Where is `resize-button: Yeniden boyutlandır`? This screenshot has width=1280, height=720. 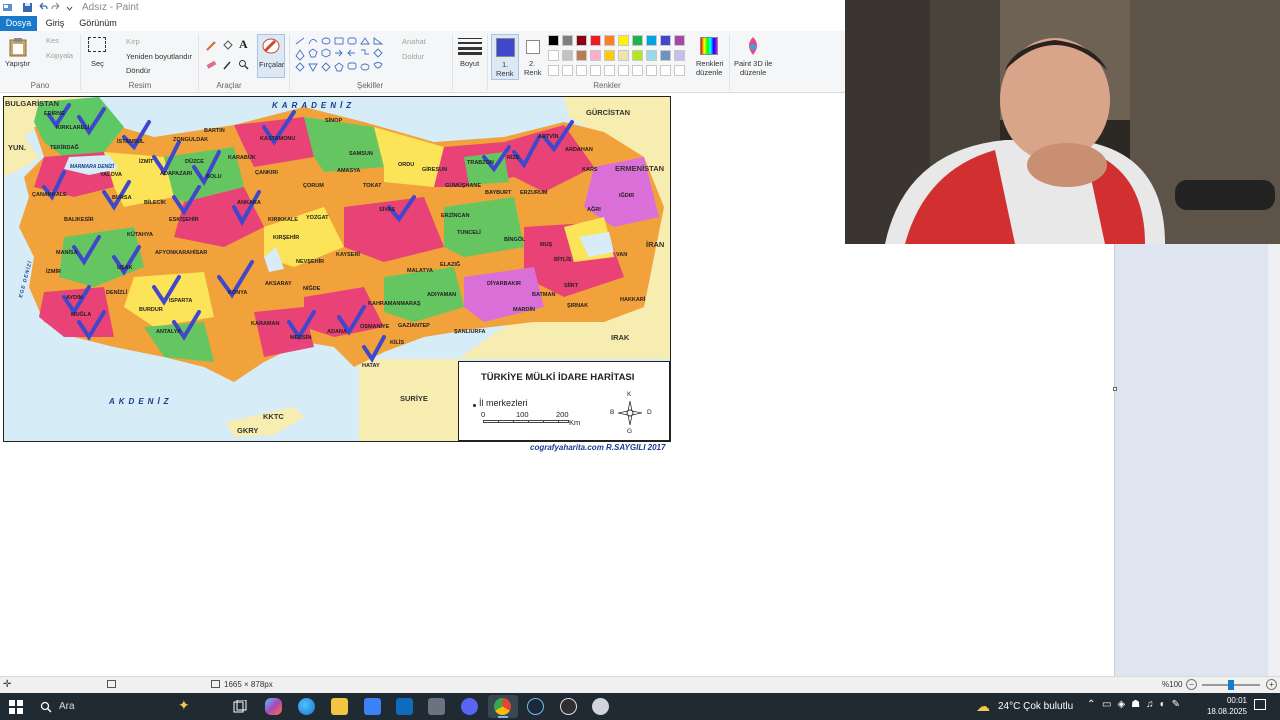
resize-button: Yeniden boyutlandır is located at coordinates (159, 56).